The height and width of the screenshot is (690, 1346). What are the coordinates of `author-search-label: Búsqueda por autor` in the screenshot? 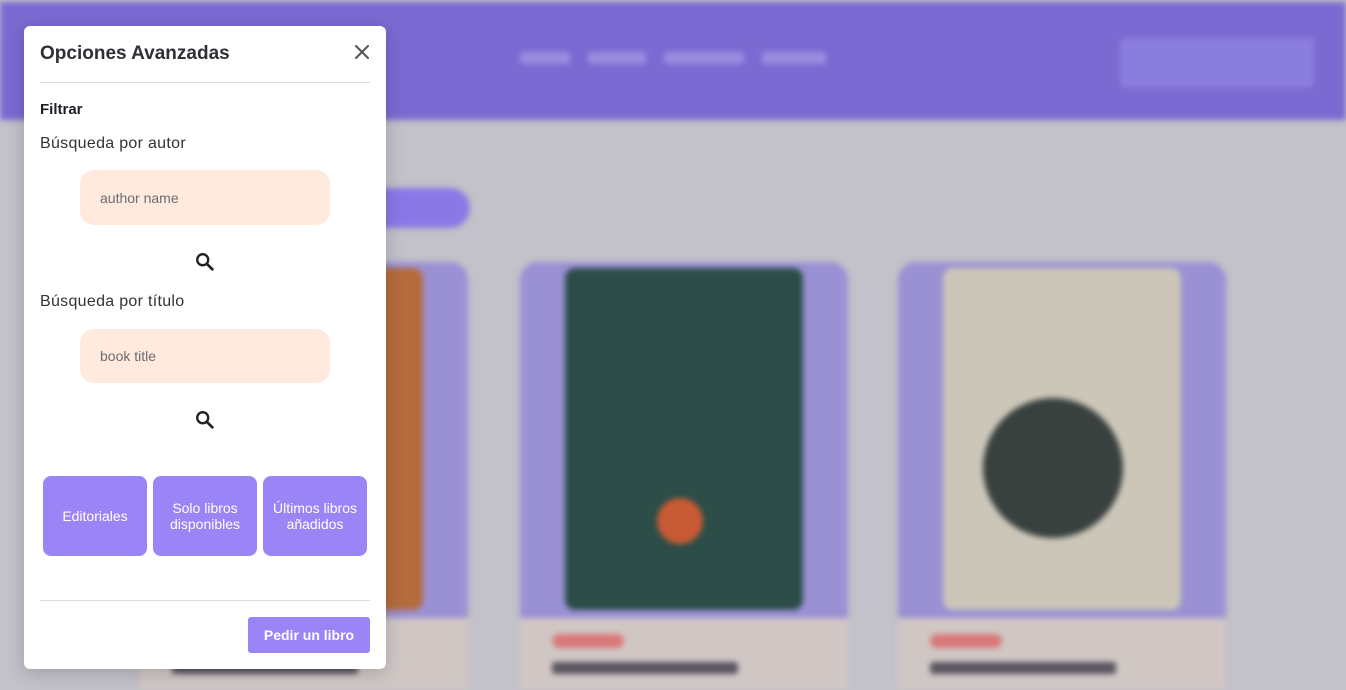 It's located at (113, 143).